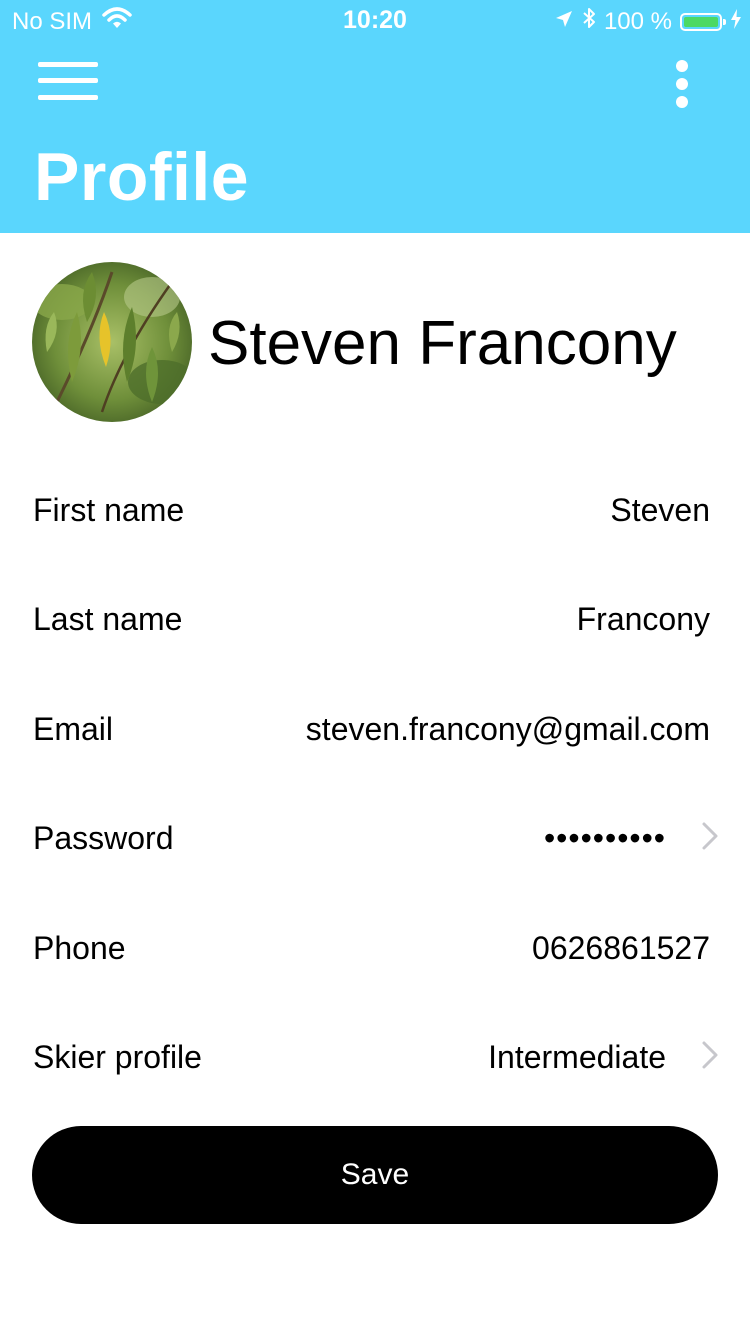 The image size is (750, 1334). Describe the element at coordinates (73, 729) in the screenshot. I see `field-label: Email` at that location.